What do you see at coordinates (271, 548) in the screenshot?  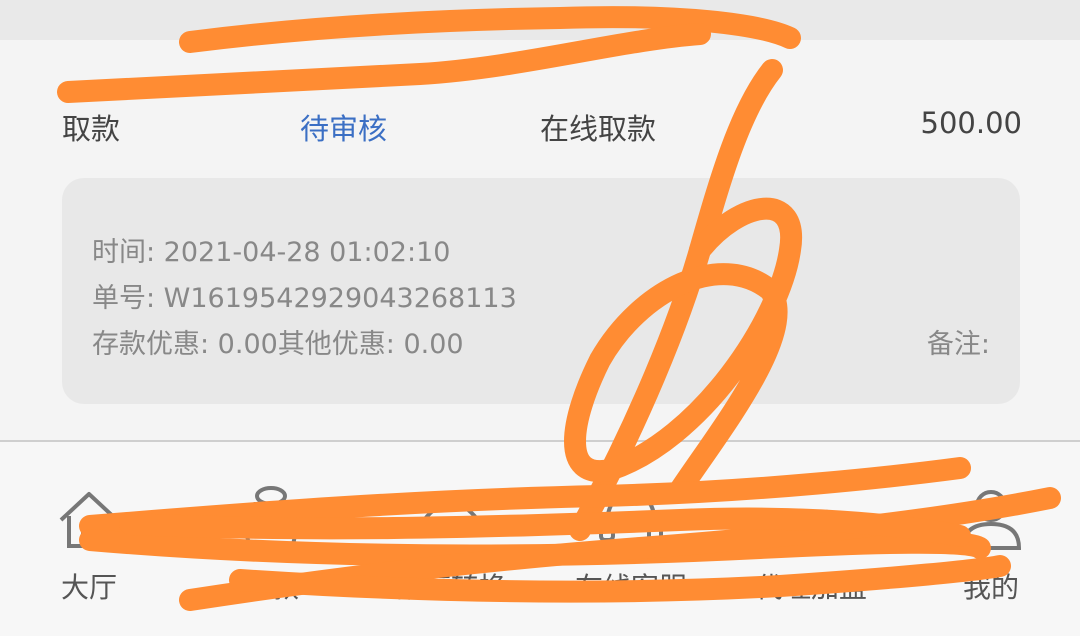 I see `tab-deposit: 存款` at bounding box center [271, 548].